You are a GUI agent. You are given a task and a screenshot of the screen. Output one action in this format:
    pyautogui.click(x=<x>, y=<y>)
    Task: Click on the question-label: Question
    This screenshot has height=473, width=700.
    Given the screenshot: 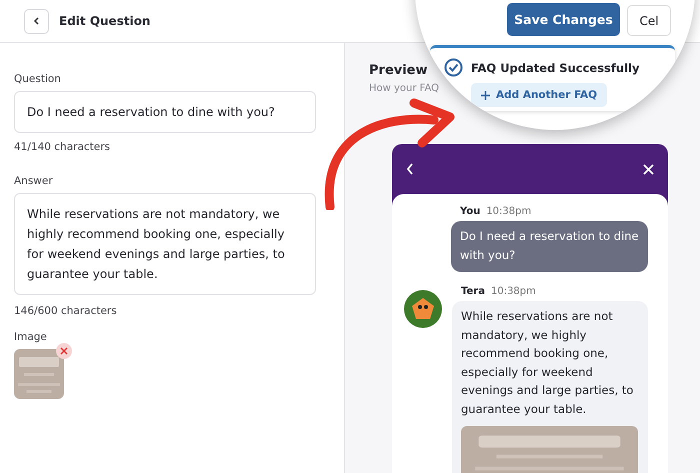 What is the action you would take?
    pyautogui.click(x=38, y=79)
    